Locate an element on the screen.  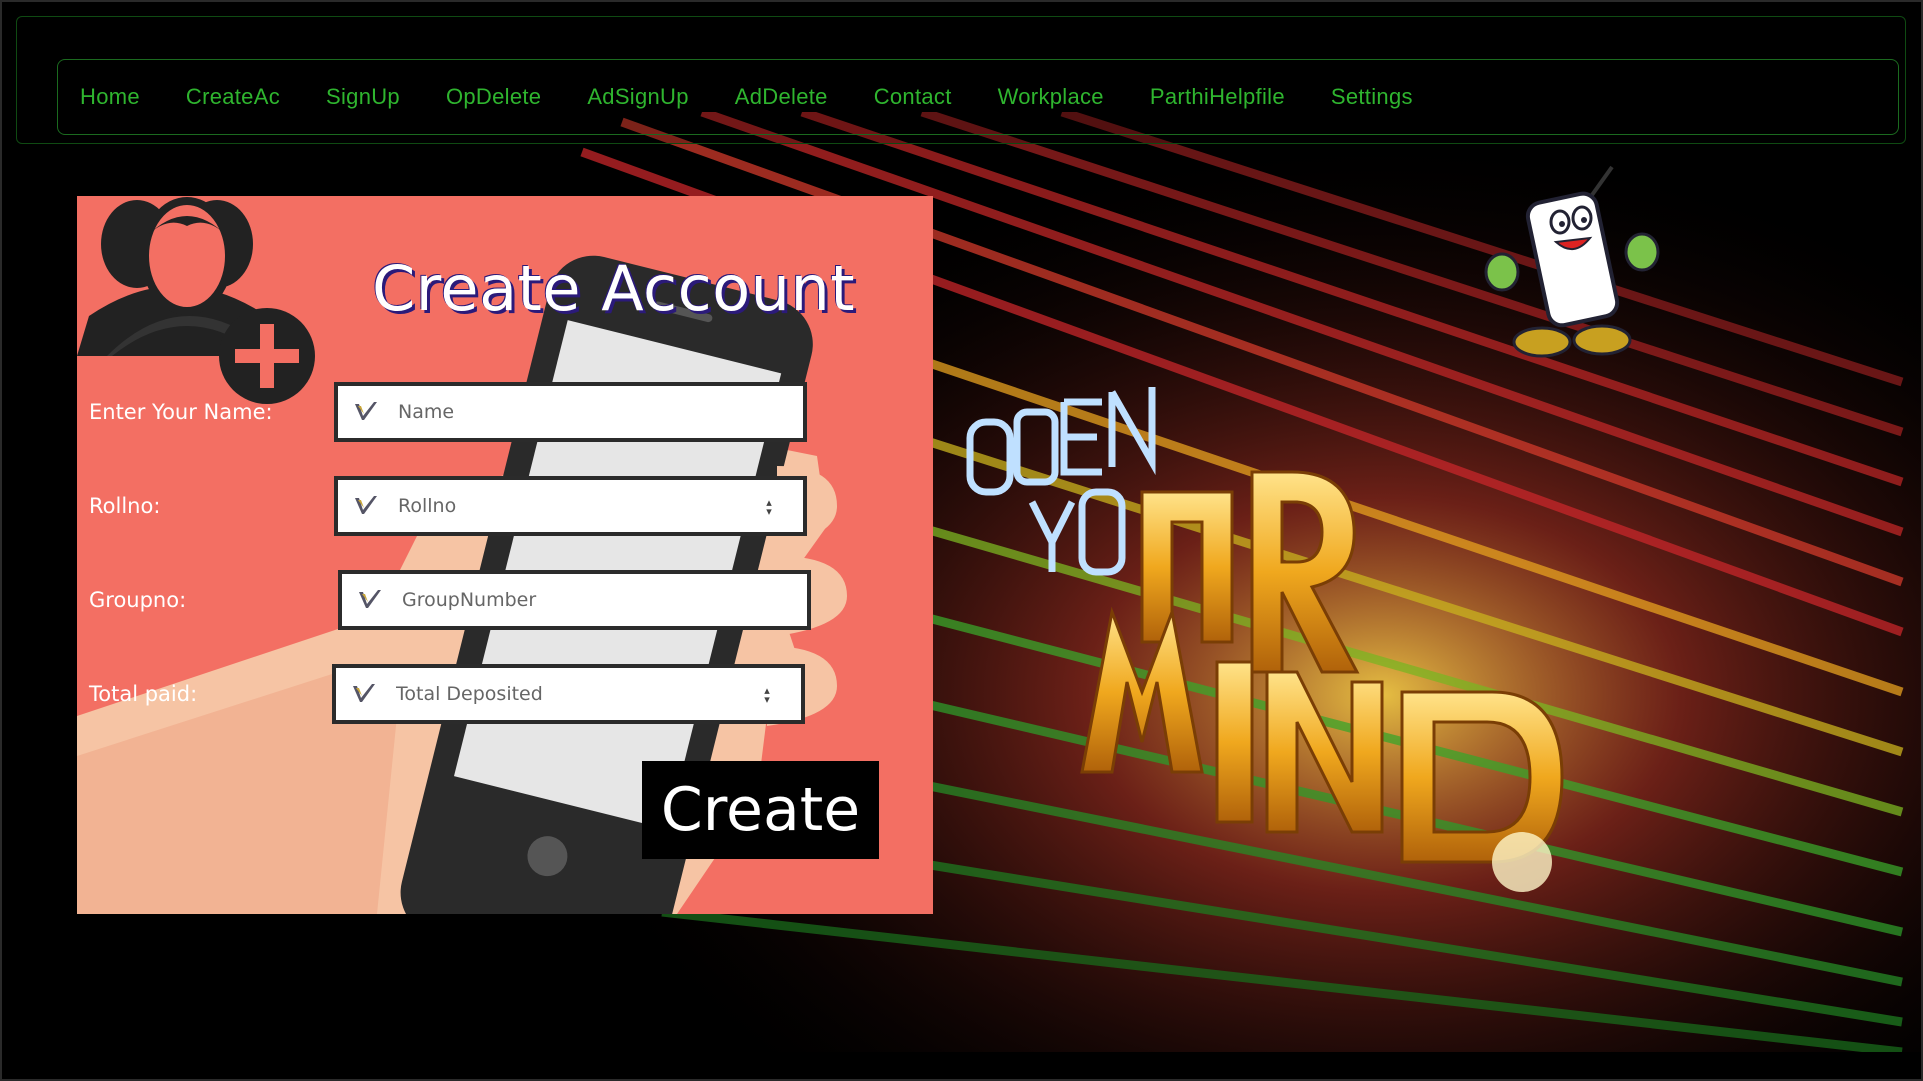
groupno-input is located at coordinates (532, 600).